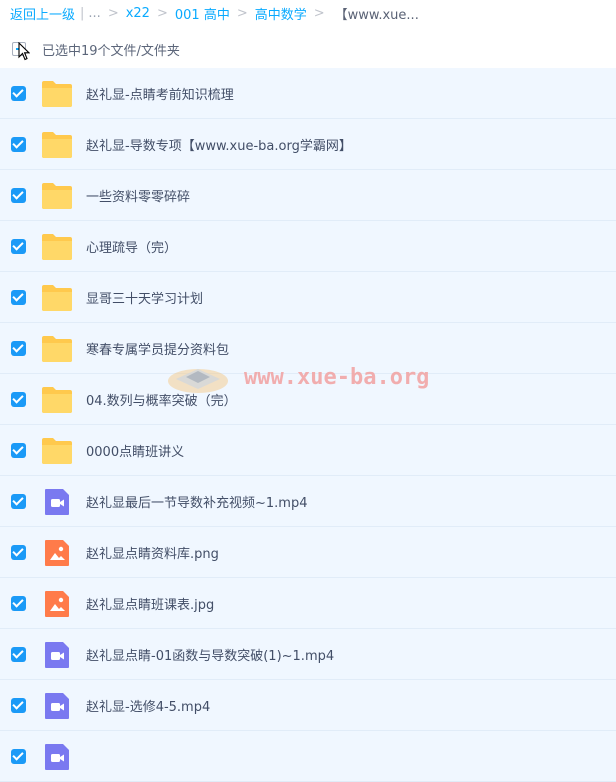 The width and height of the screenshot is (616, 782). Describe the element at coordinates (308, 93) in the screenshot. I see `file-row: 赵礼显-点睛考前知识梳理` at that location.